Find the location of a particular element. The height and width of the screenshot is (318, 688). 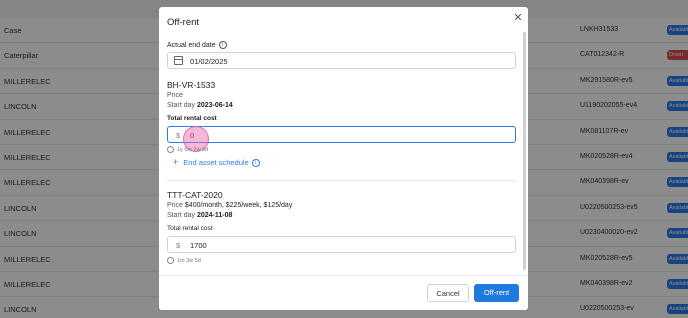

total-cost-value: 1700 is located at coordinates (198, 245).